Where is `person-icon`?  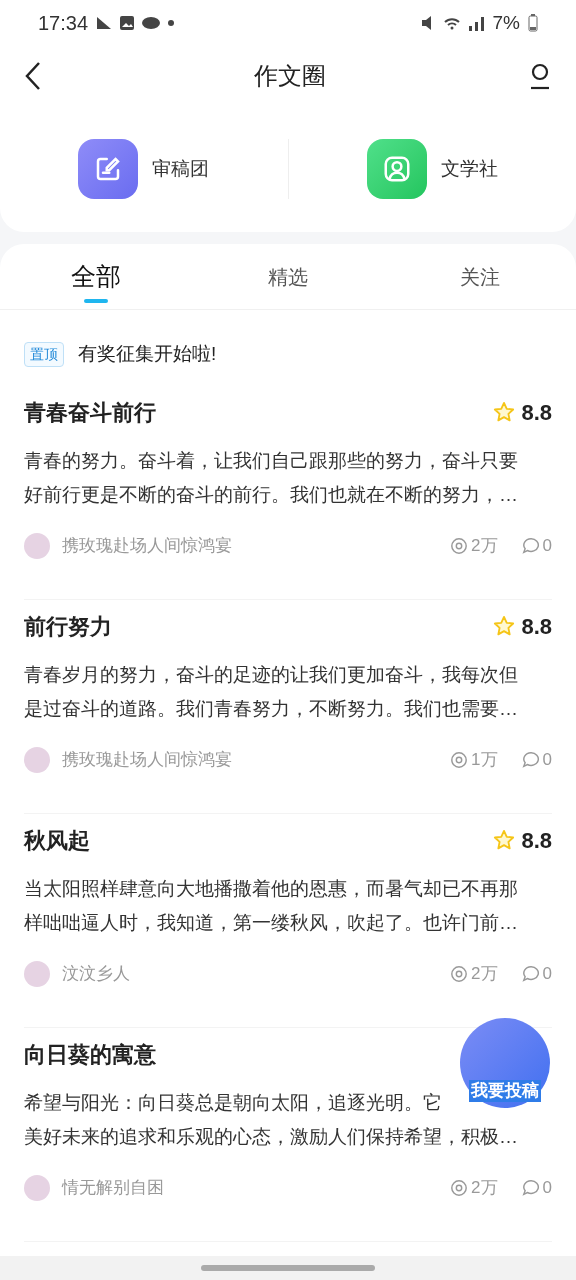 person-icon is located at coordinates (396, 169).